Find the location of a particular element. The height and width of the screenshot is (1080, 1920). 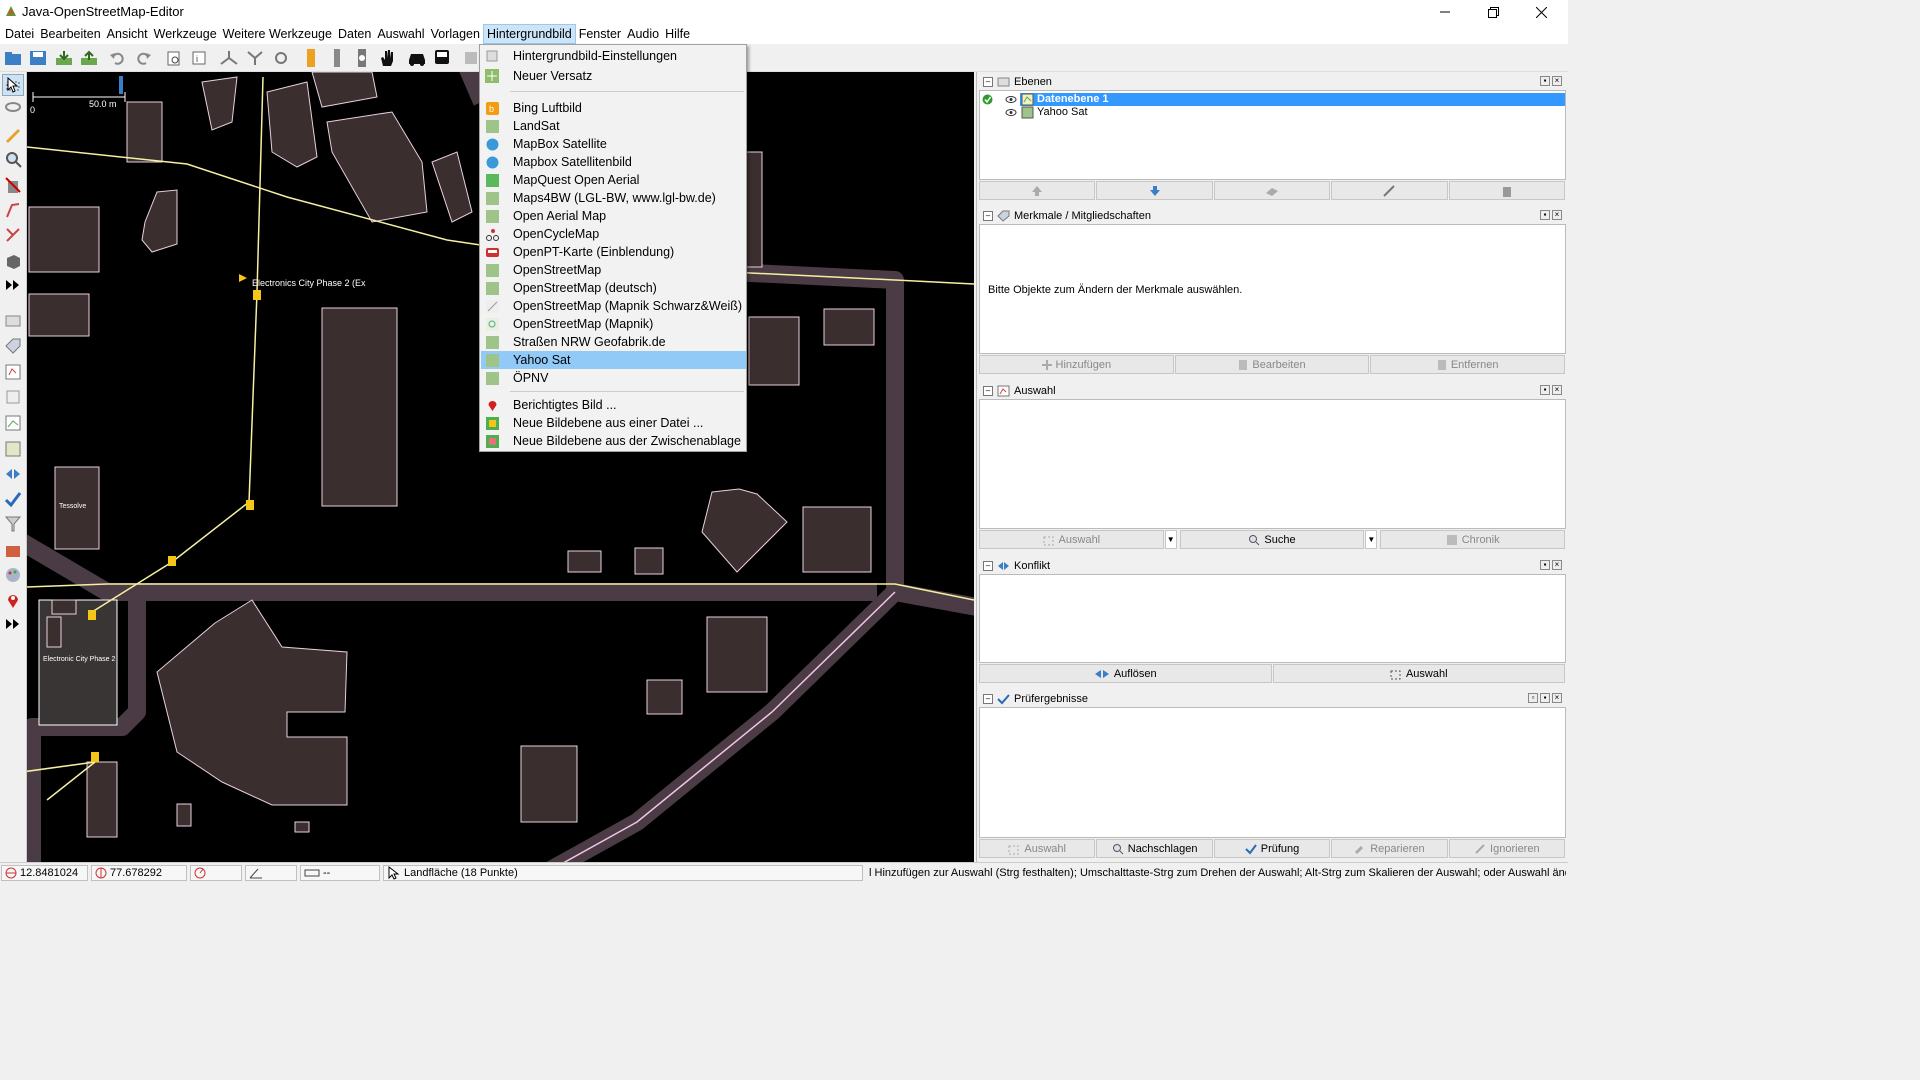

menu-item-new-offset: Neuer Versatz is located at coordinates (613, 76).